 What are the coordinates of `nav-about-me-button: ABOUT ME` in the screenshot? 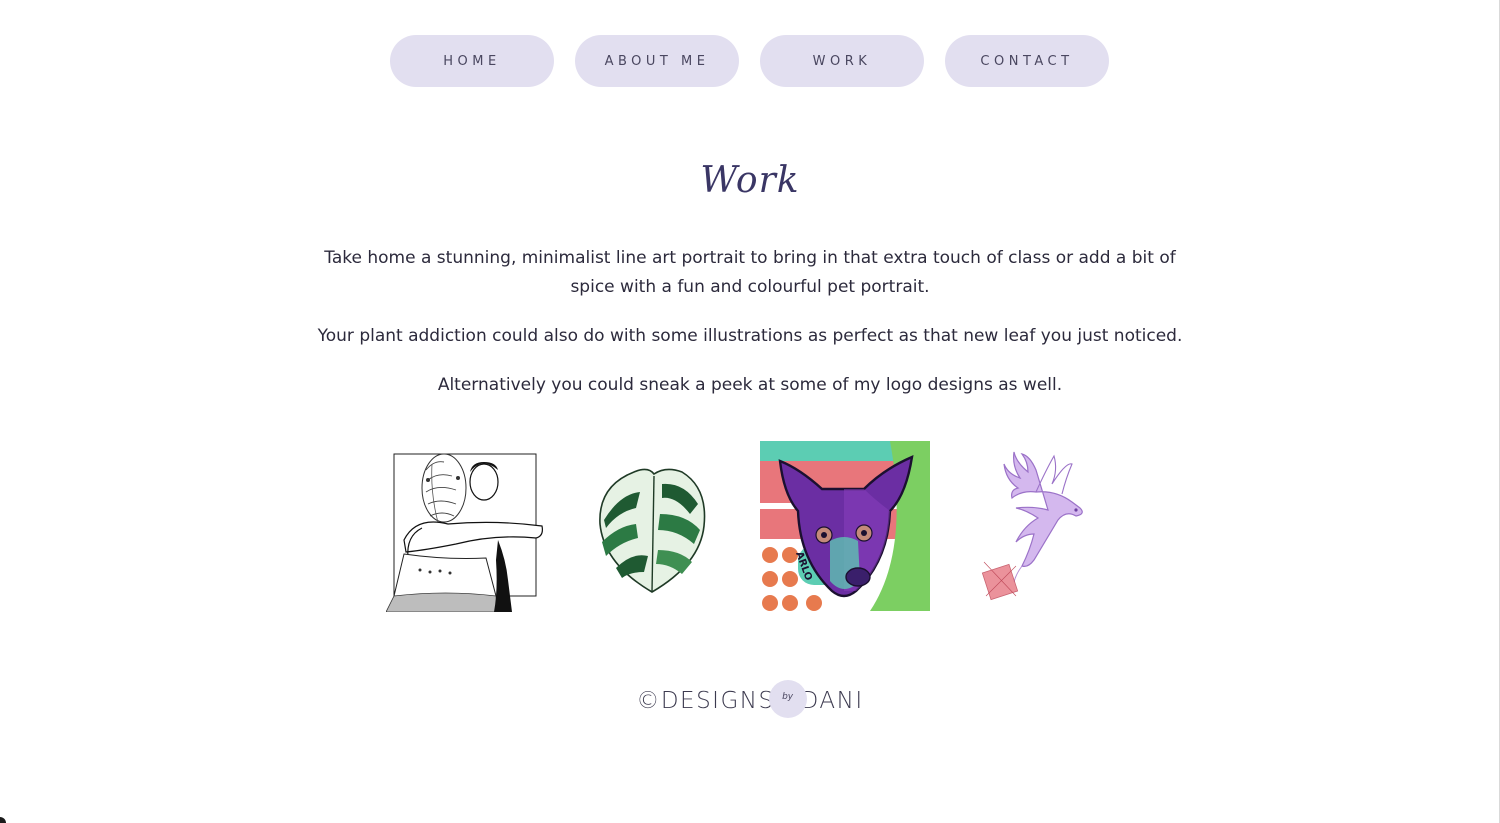 It's located at (657, 61).